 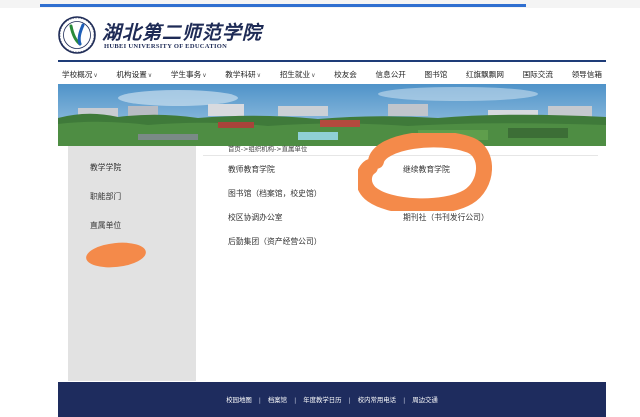 What do you see at coordinates (239, 399) in the screenshot?
I see `footer-link-campus-map: 校园地图` at bounding box center [239, 399].